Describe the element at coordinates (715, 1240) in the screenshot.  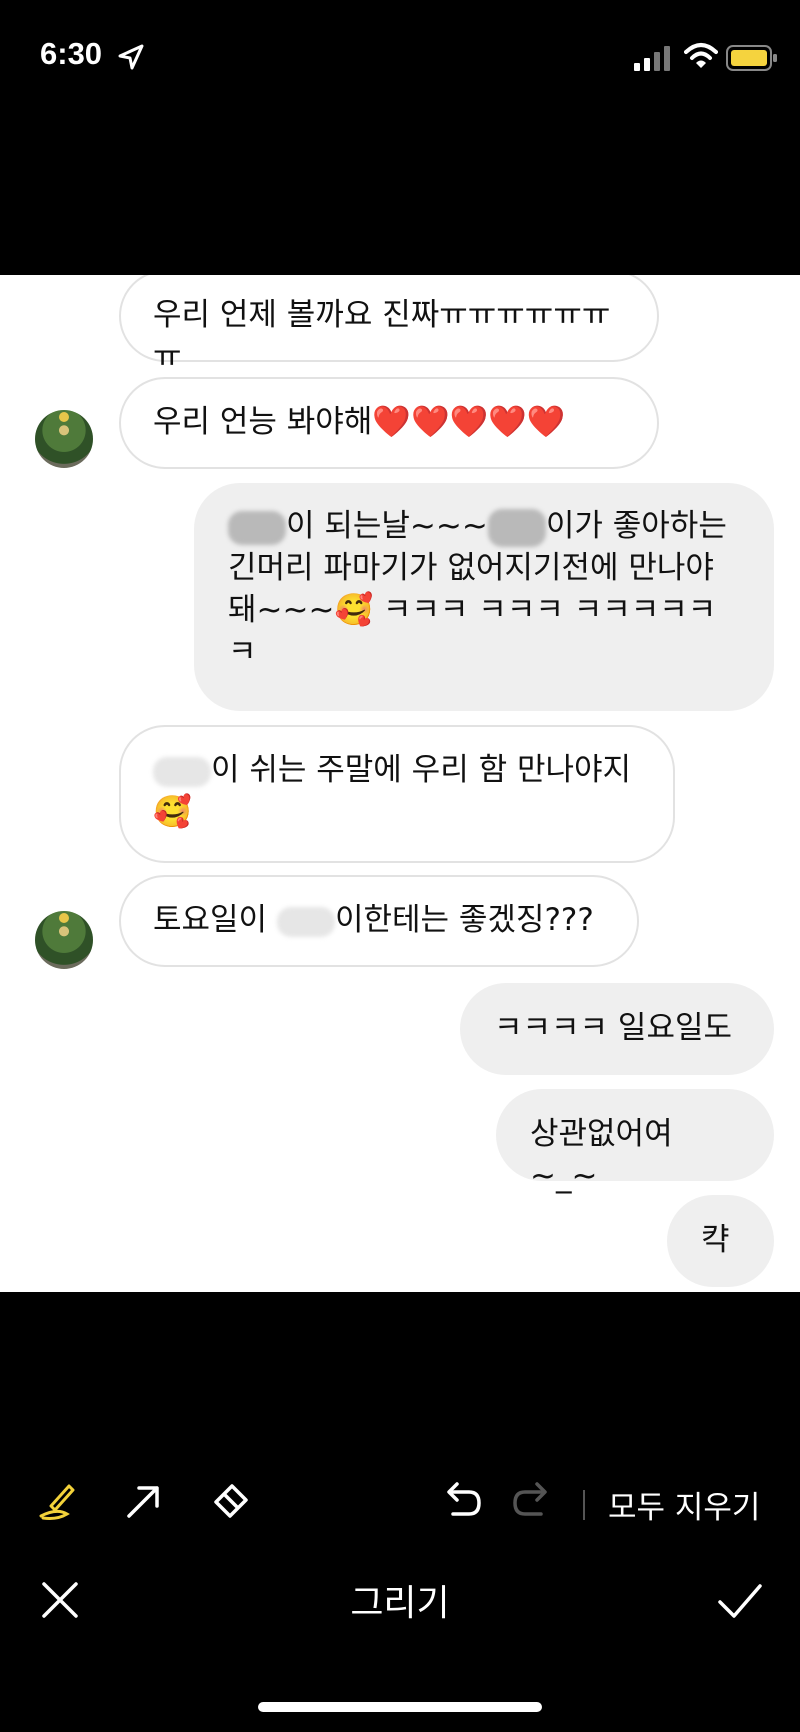
I see `message-text: 캭` at that location.